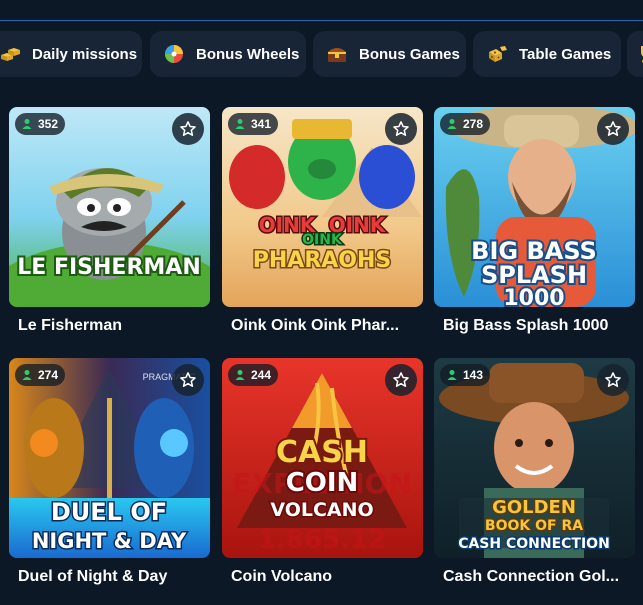 The width and height of the screenshot is (643, 605). I want to click on wheel-icon, so click(174, 54).